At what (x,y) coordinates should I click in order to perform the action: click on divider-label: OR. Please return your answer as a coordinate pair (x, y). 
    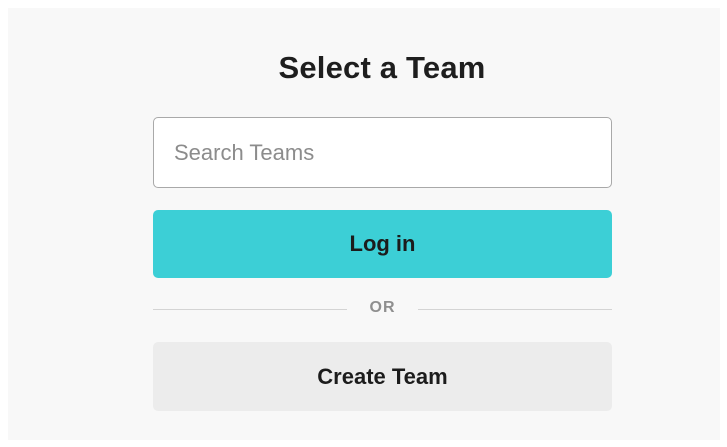
    Looking at the image, I should click on (382, 307).